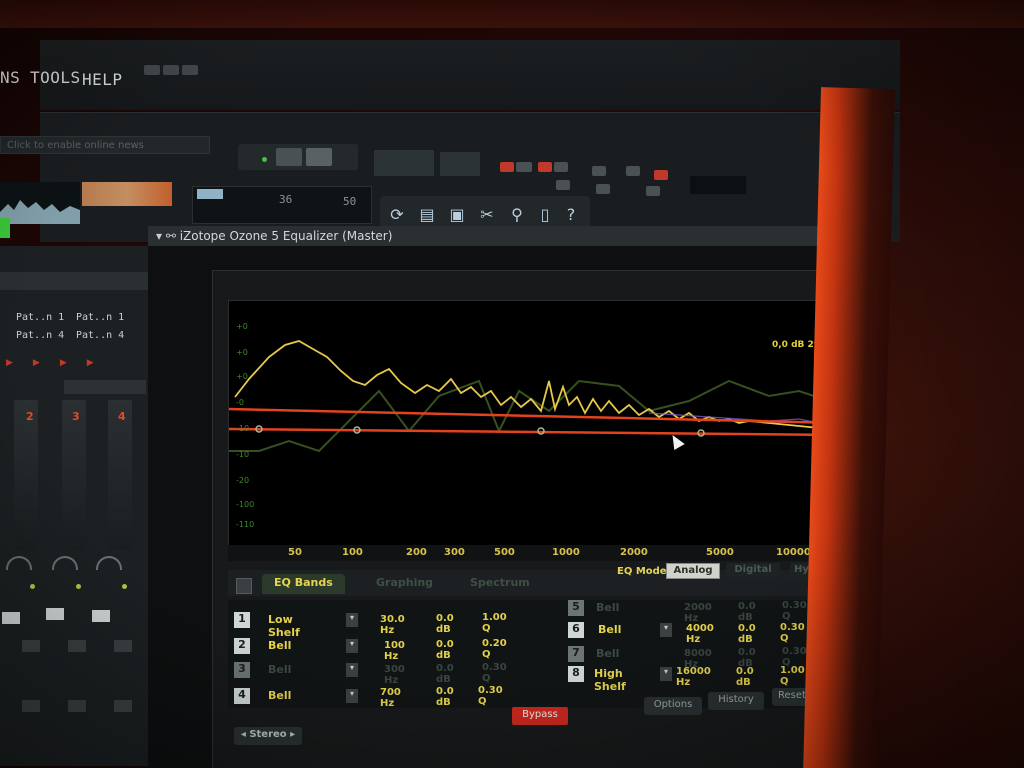 The height and width of the screenshot is (768, 1024). I want to click on open-icon: ▤, so click(427, 215).